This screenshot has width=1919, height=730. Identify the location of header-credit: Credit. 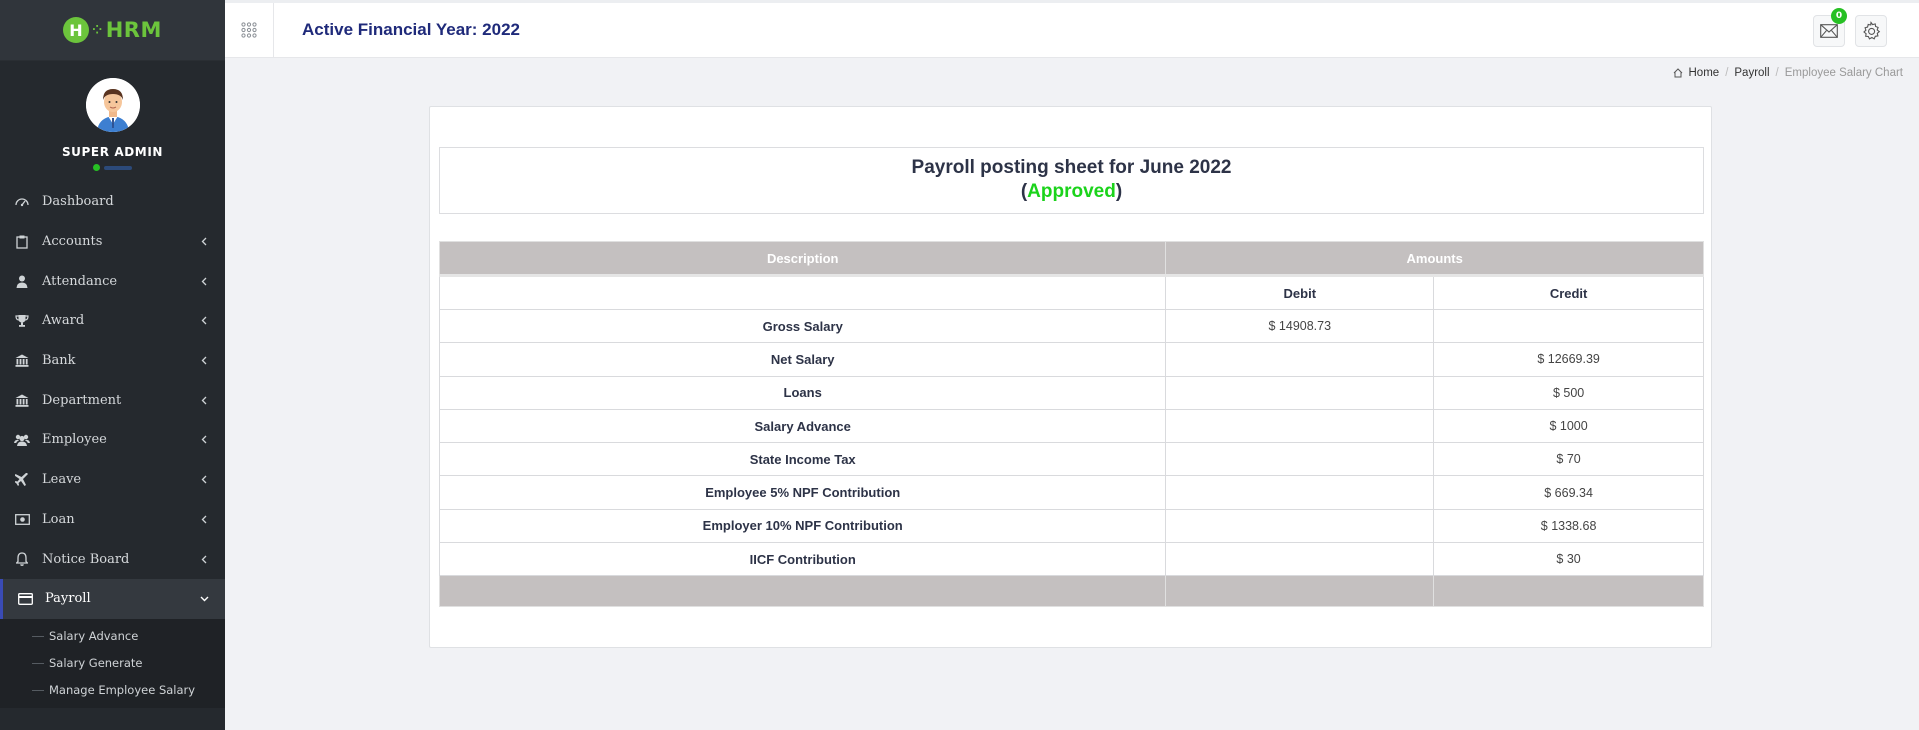
(1568, 292).